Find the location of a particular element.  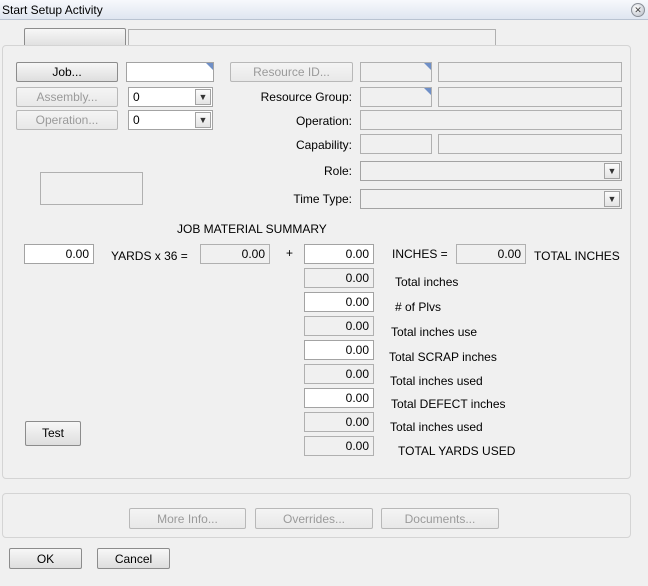

resource-group-description is located at coordinates (530, 97).